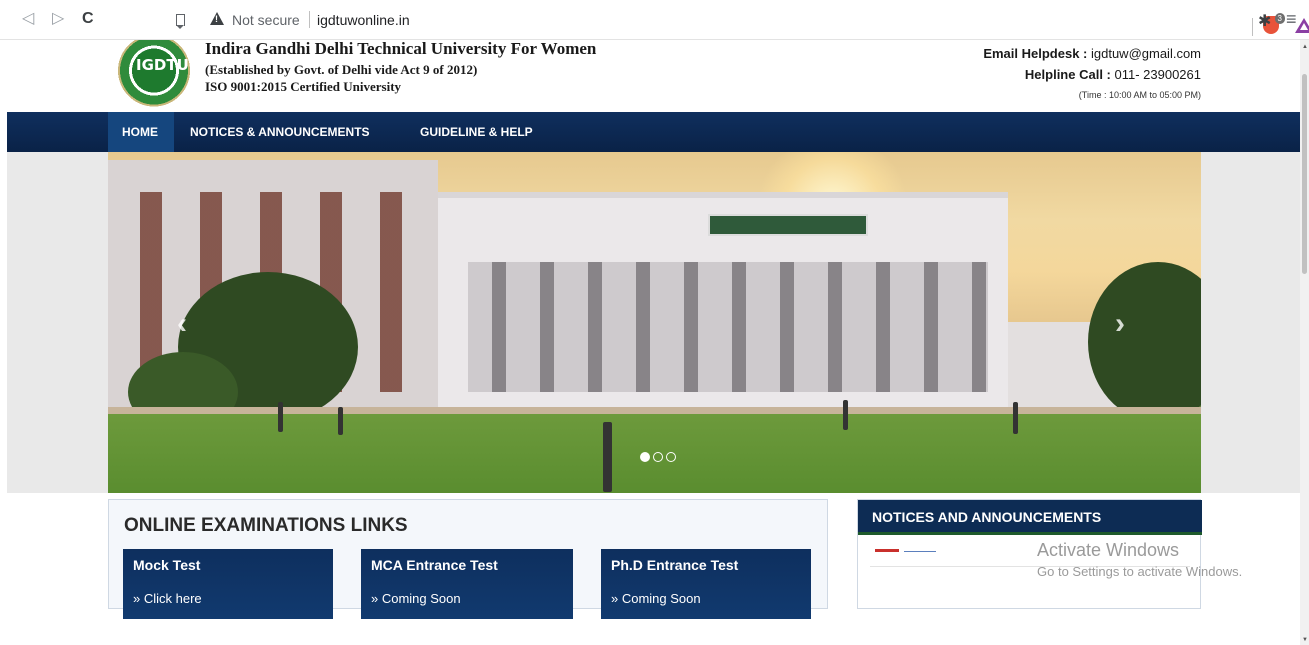 Image resolution: width=1309 pixels, height=645 pixels. I want to click on browser-toolbar: ◁ ▷ C Not secure igdtuwonline.in 3 ✱ ≡, so click(654, 20).